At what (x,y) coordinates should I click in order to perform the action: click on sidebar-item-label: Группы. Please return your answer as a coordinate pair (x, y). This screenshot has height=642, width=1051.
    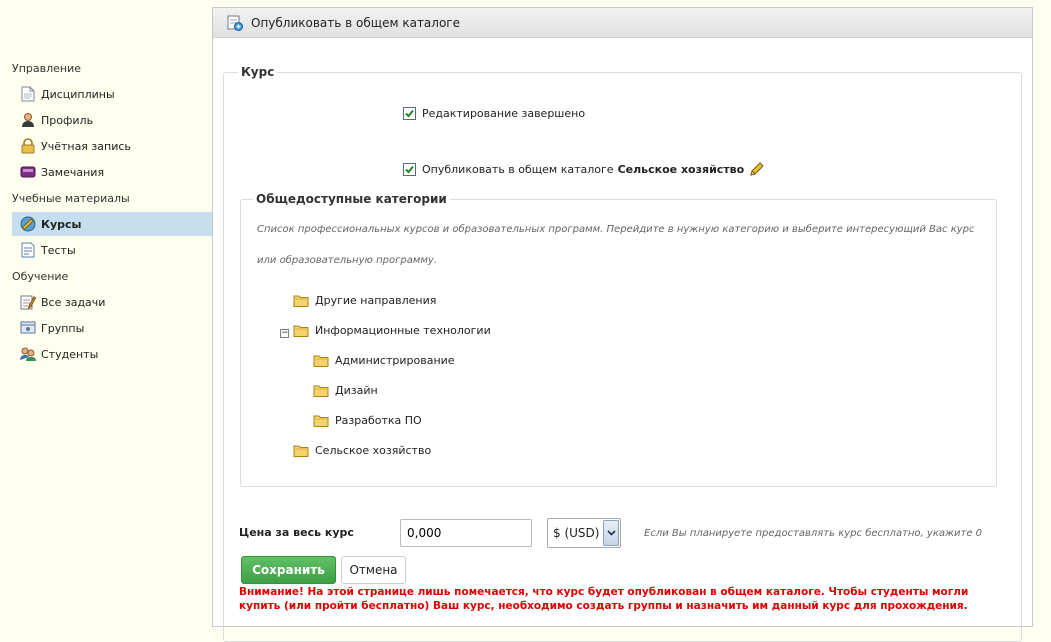
    Looking at the image, I should click on (63, 328).